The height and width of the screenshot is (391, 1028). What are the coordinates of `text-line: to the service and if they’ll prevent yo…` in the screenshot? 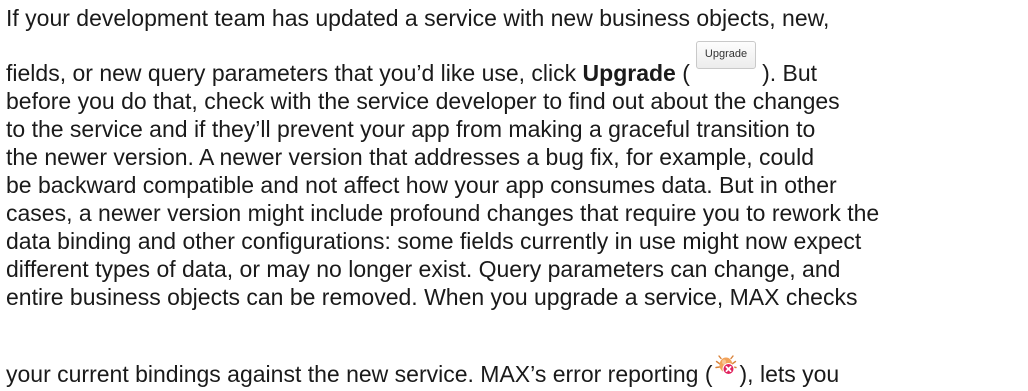 It's located at (411, 129).